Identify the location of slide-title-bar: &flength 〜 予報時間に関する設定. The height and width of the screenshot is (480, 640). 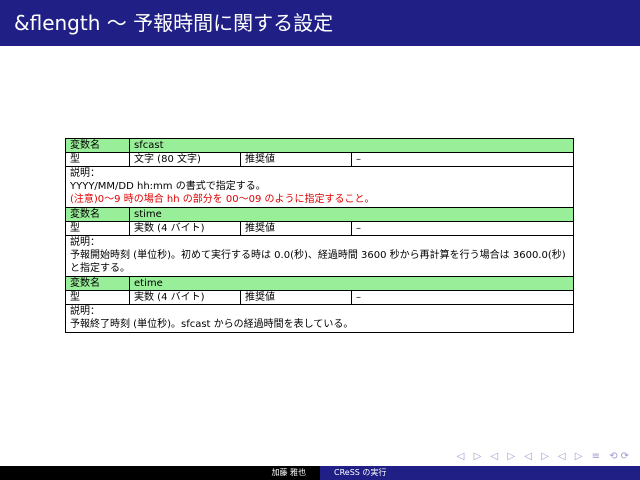
(320, 23).